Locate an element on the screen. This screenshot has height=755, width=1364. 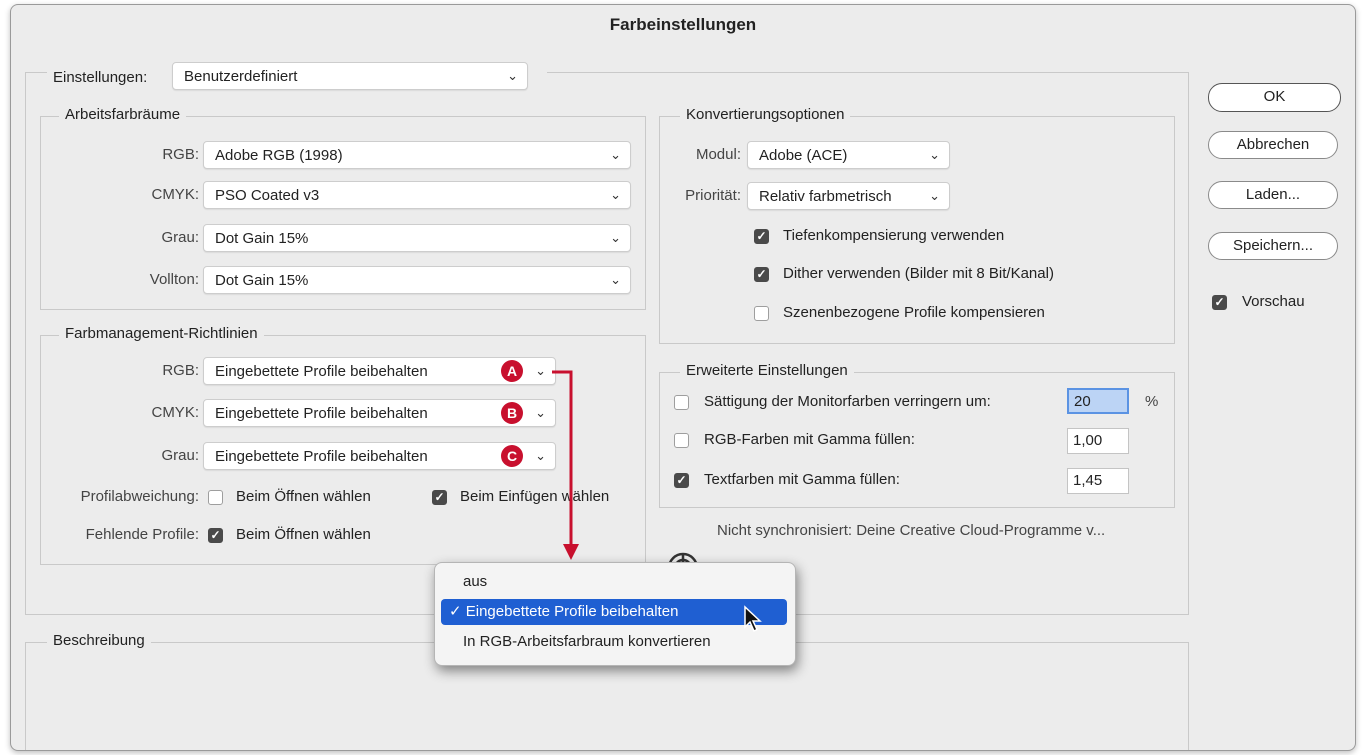
menu-item-preserve: ✓ Eingebettete Profile beibehalten is located at coordinates (614, 612).